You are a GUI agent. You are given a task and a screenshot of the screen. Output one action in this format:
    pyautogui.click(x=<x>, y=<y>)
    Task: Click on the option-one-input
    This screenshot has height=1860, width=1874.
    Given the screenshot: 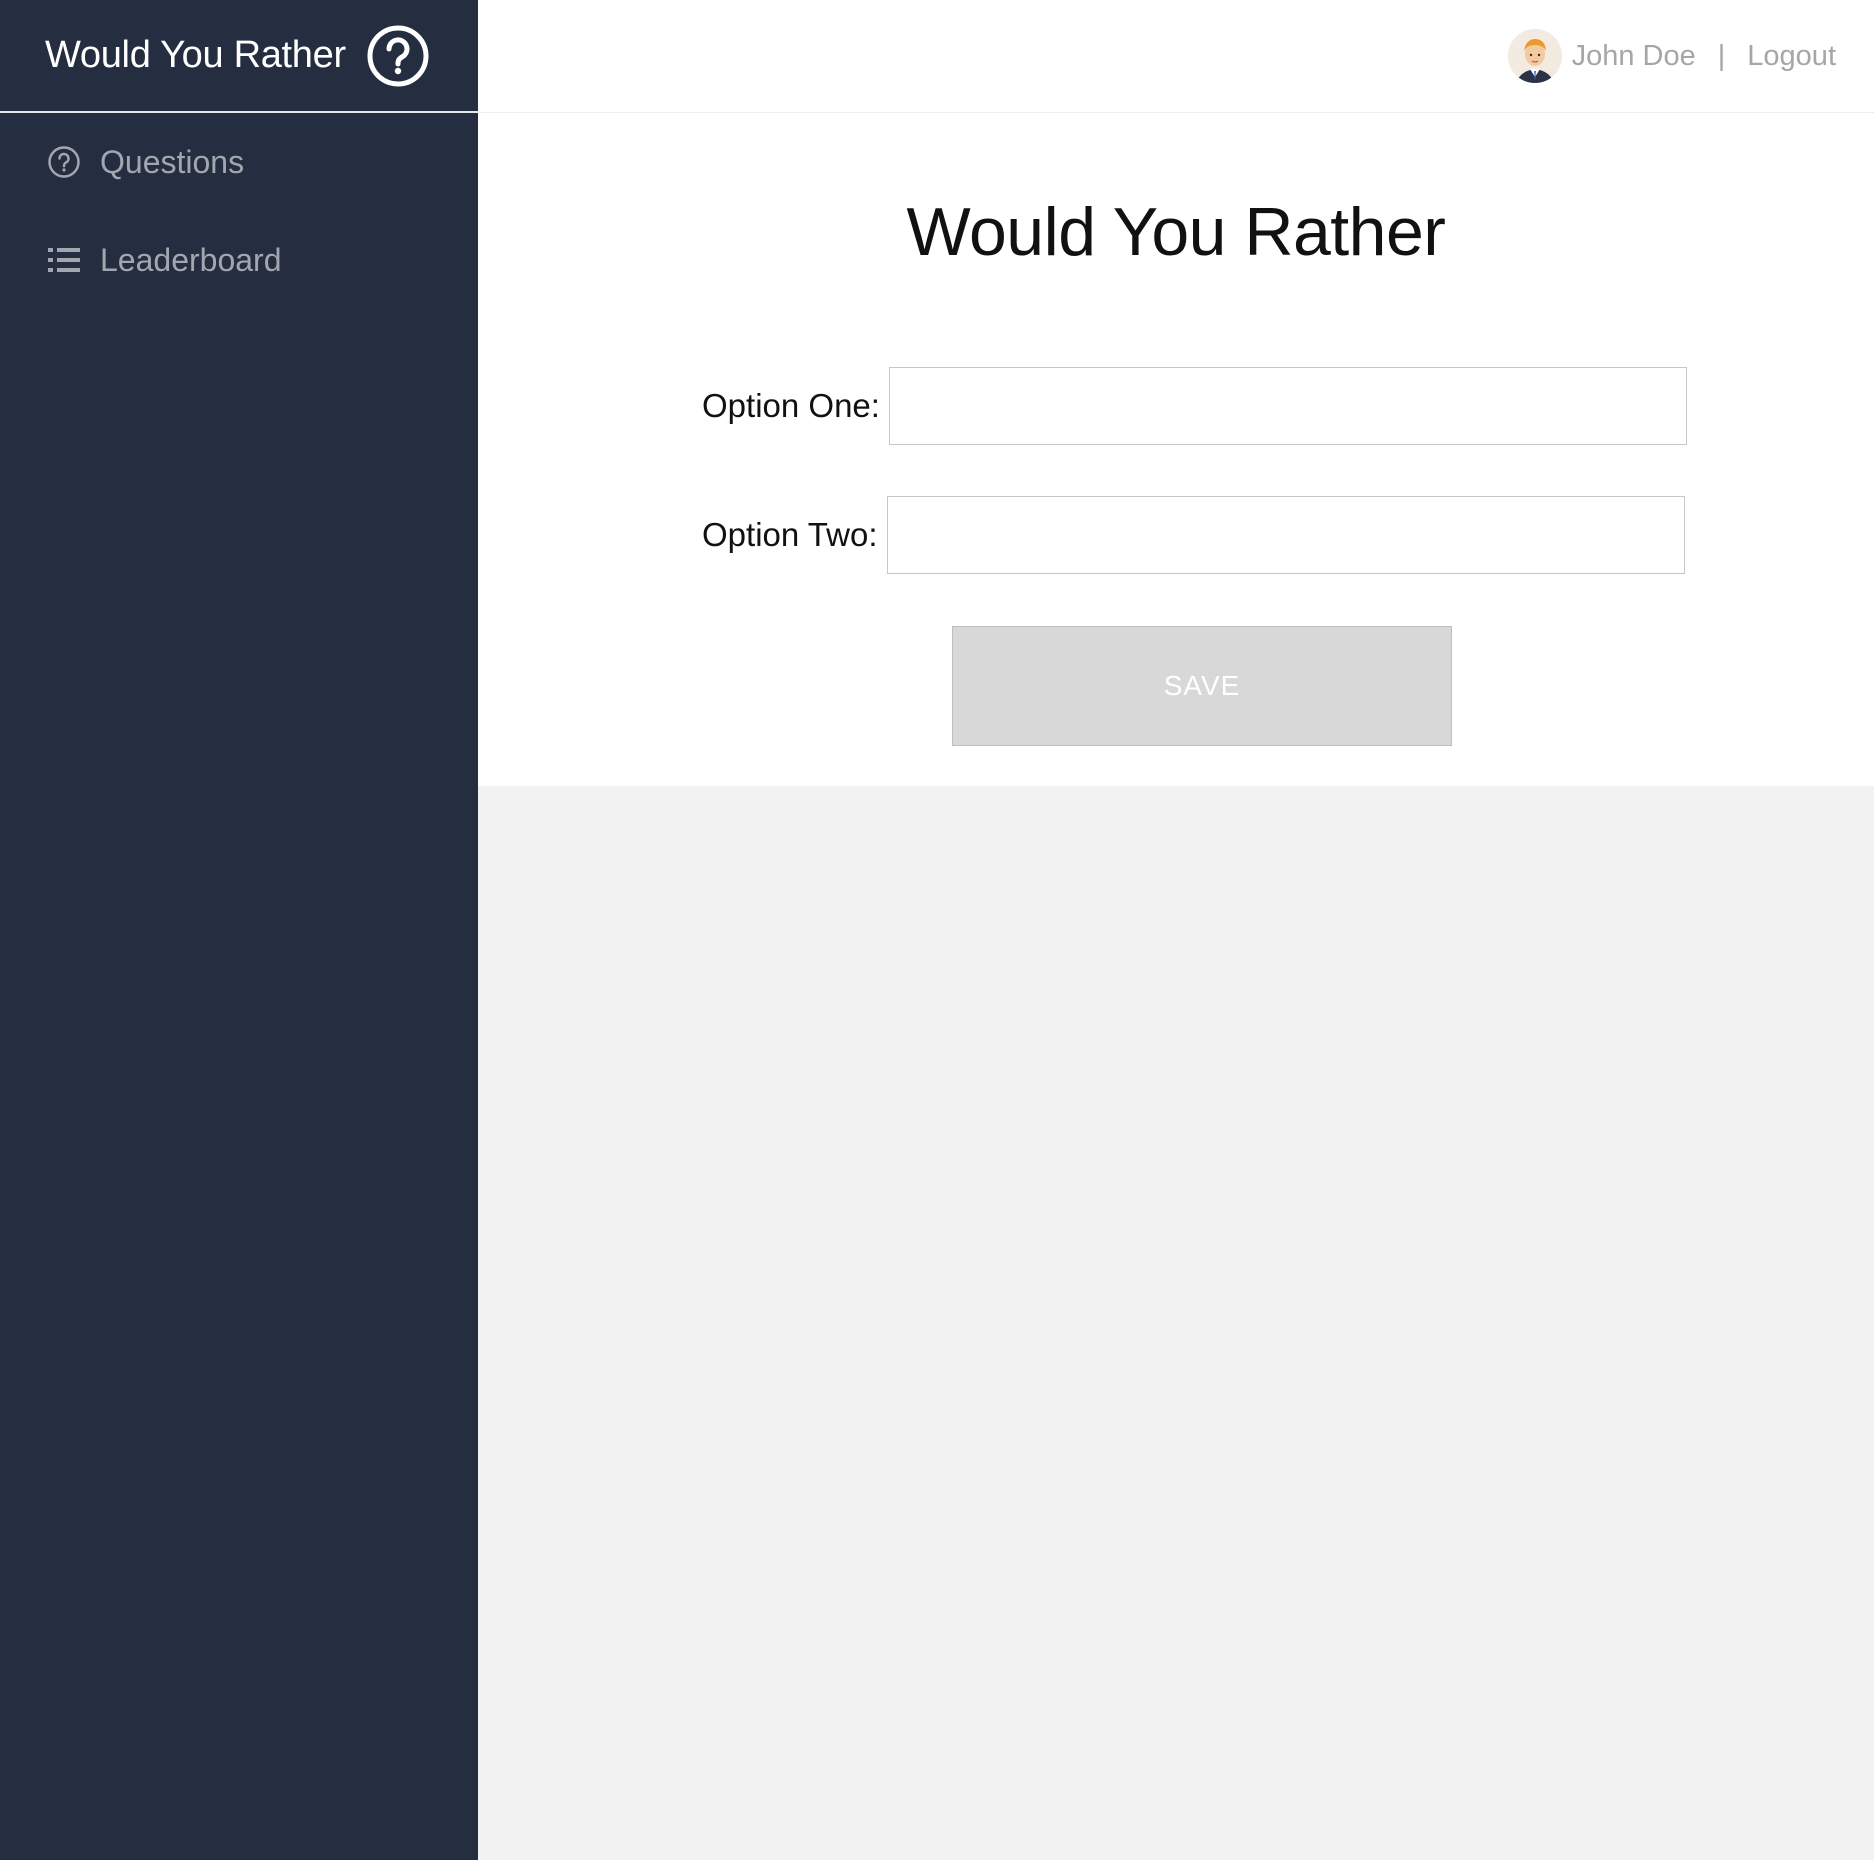 What is the action you would take?
    pyautogui.click(x=1287, y=406)
    